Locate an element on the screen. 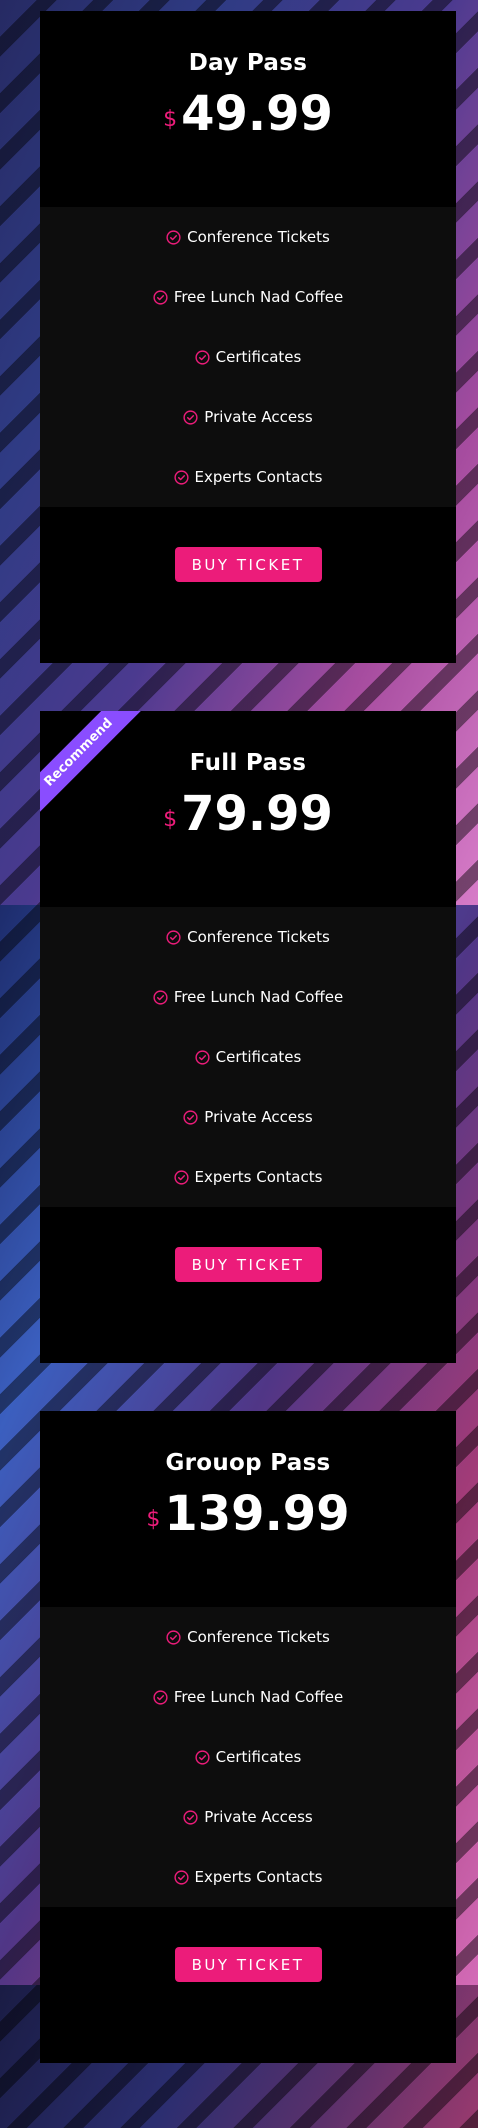 This screenshot has height=2128, width=478. plan-name: Grouop Pass is located at coordinates (248, 1463).